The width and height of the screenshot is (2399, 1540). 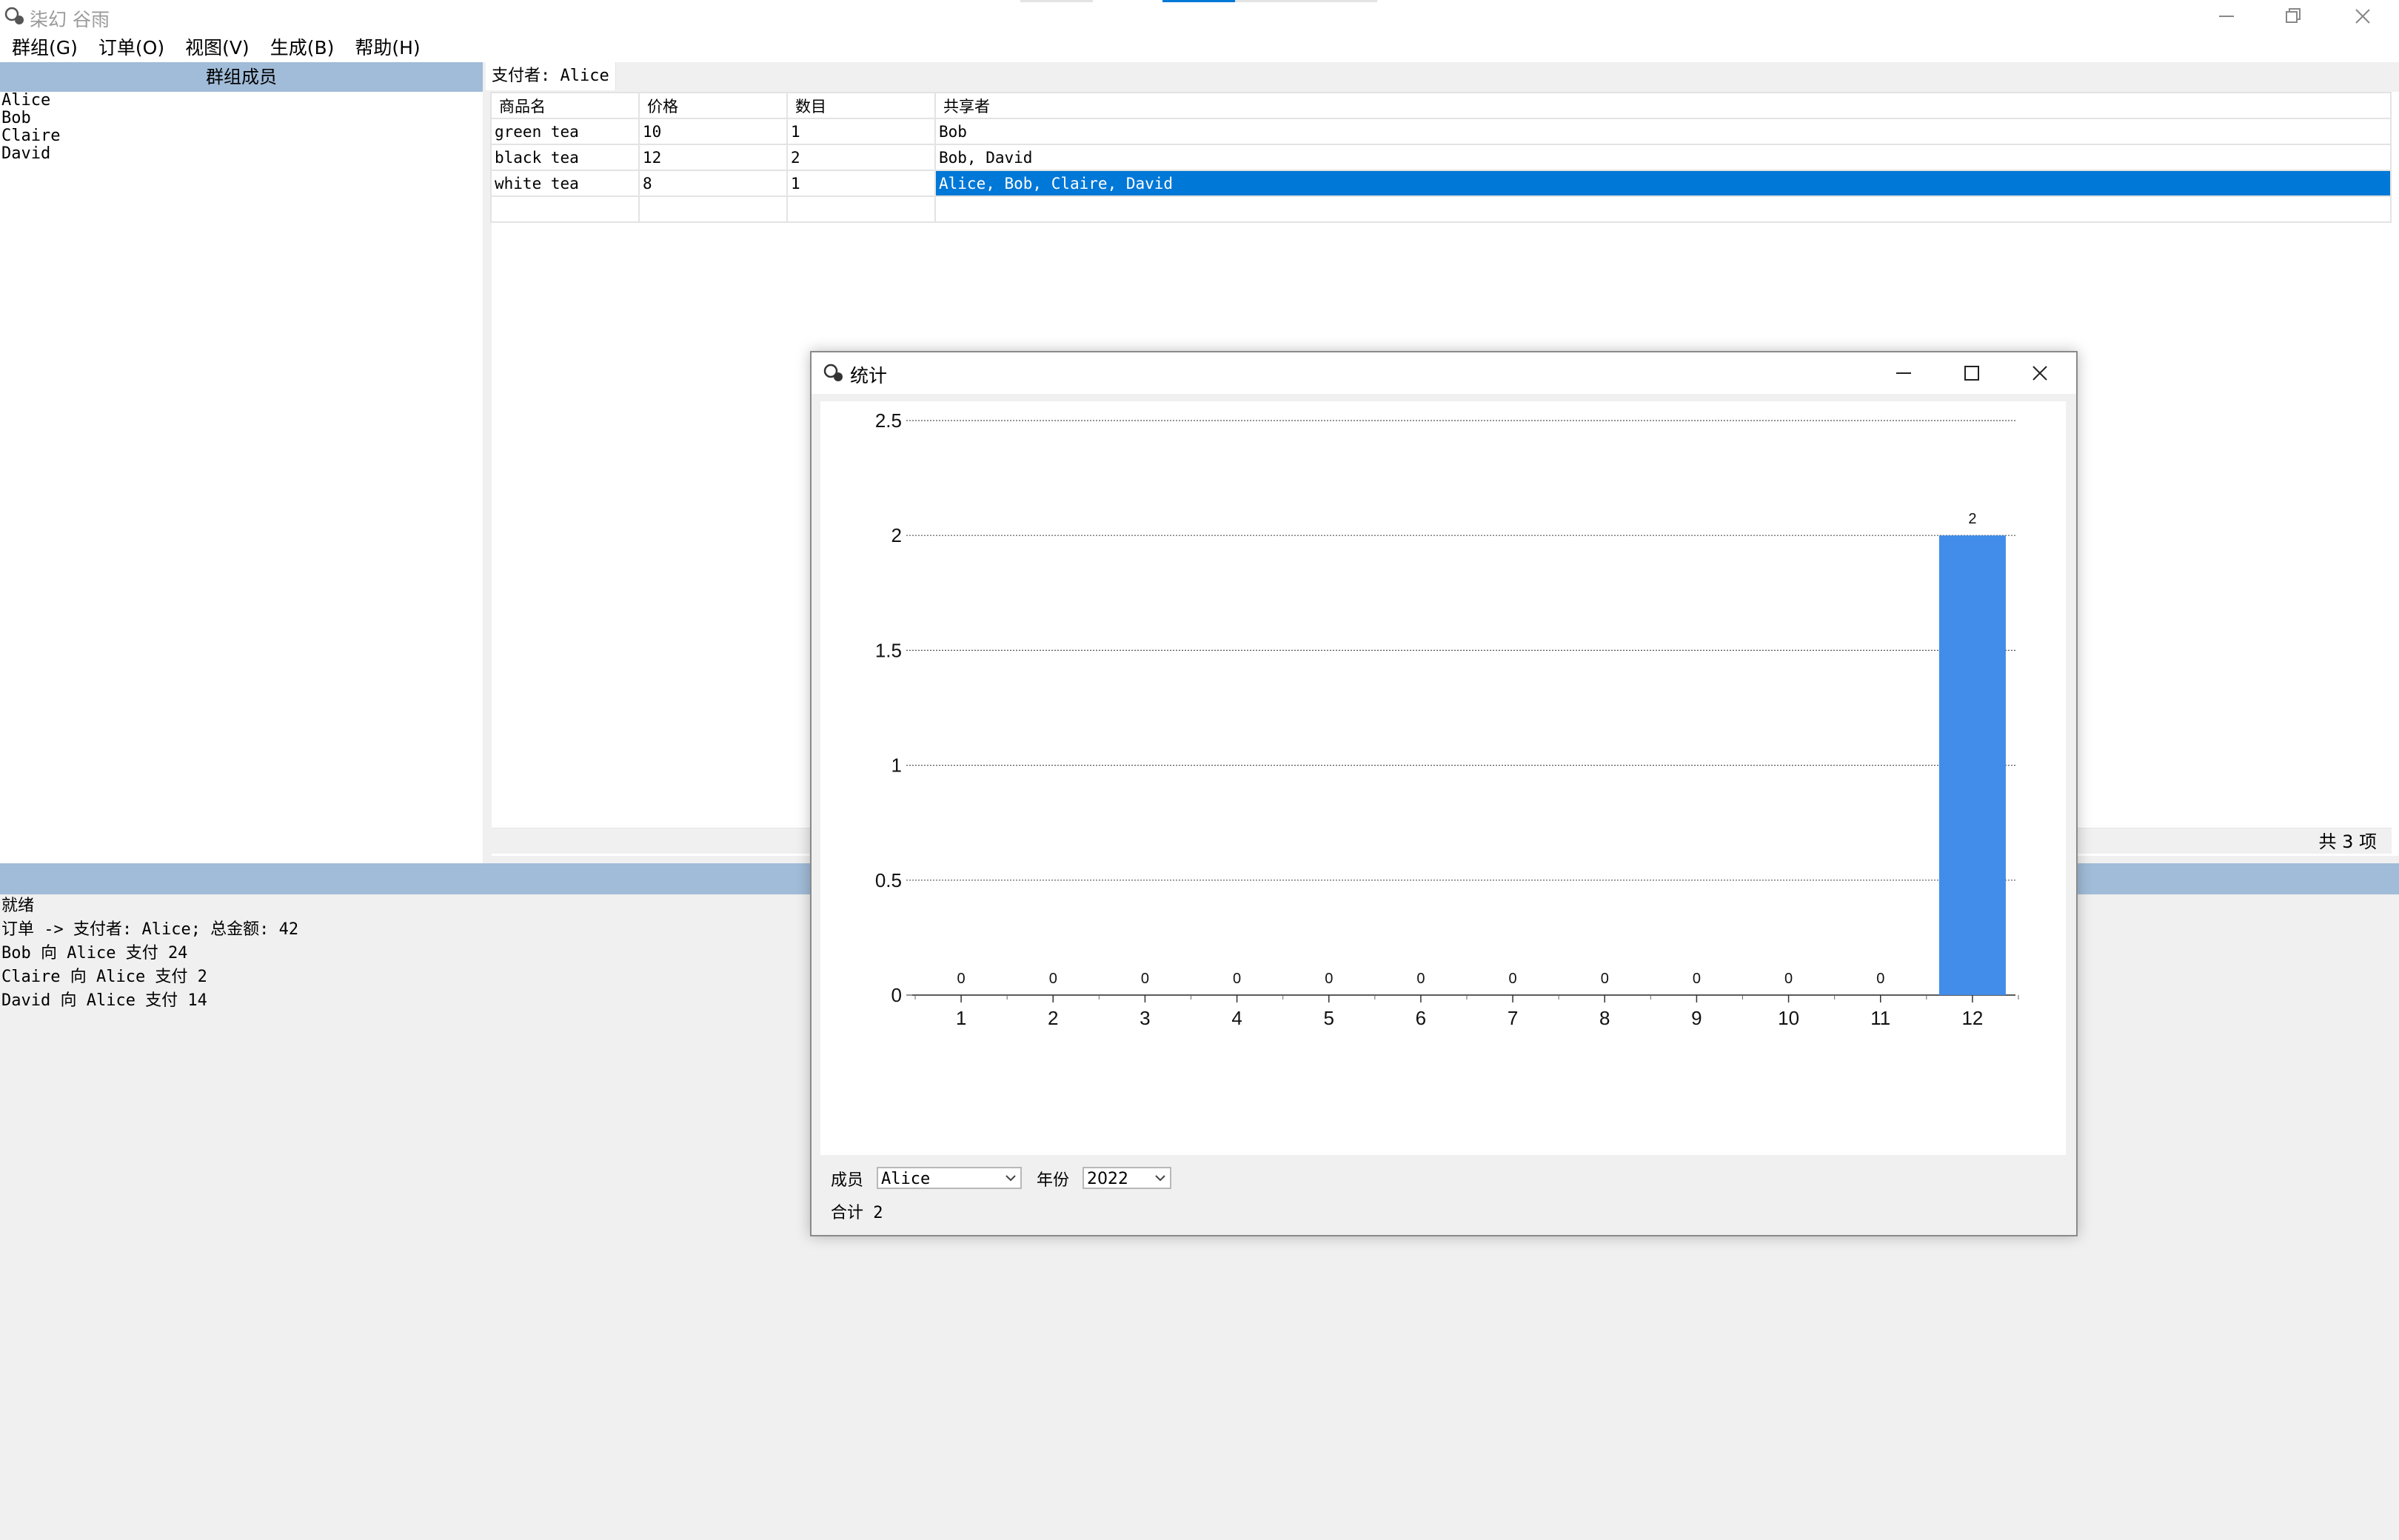 What do you see at coordinates (1696, 1018) in the screenshot?
I see `x-tick-label: 9` at bounding box center [1696, 1018].